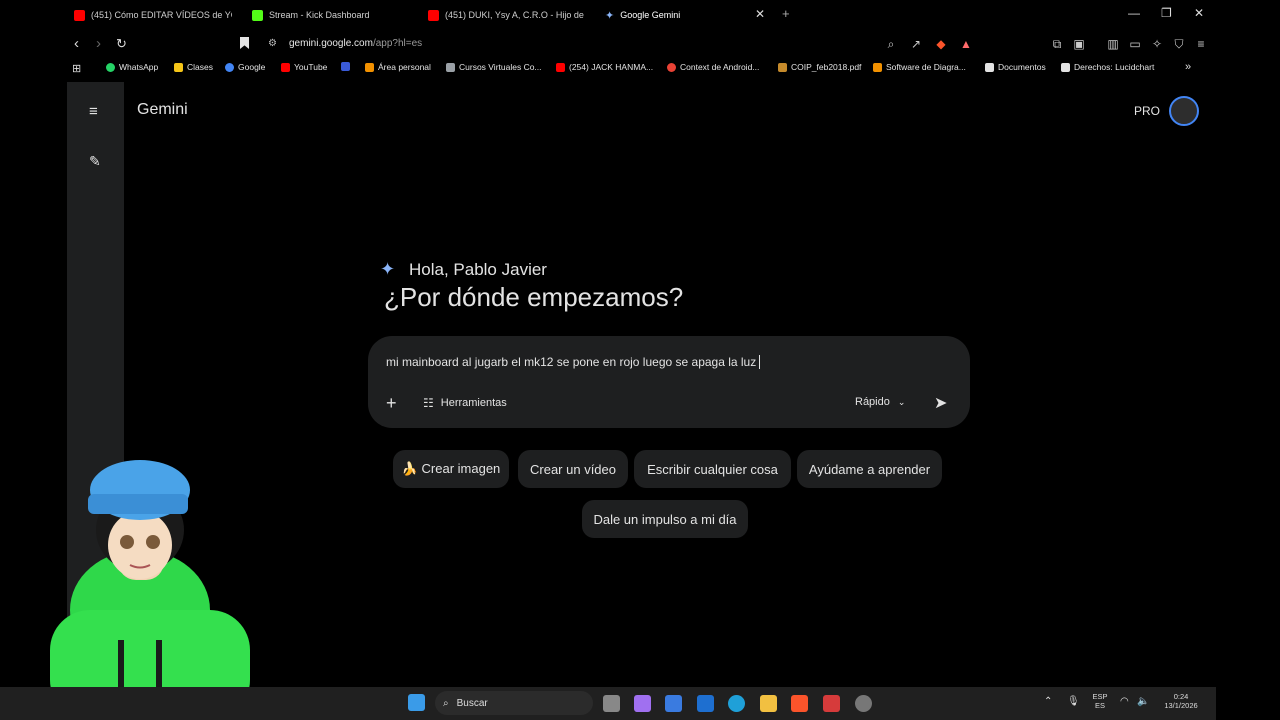 The width and height of the screenshot is (1280, 720). I want to click on chip-help-learn: Ayúdame a aprender, so click(869, 469).